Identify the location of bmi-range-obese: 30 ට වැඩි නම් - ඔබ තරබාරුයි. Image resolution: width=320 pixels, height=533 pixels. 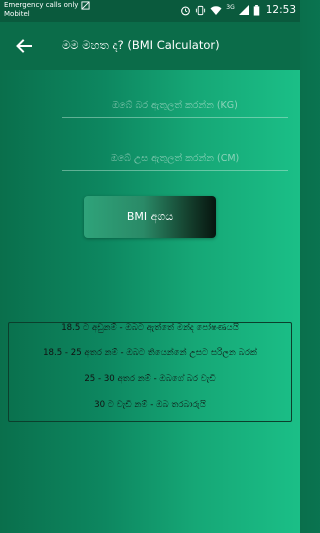
(150, 405).